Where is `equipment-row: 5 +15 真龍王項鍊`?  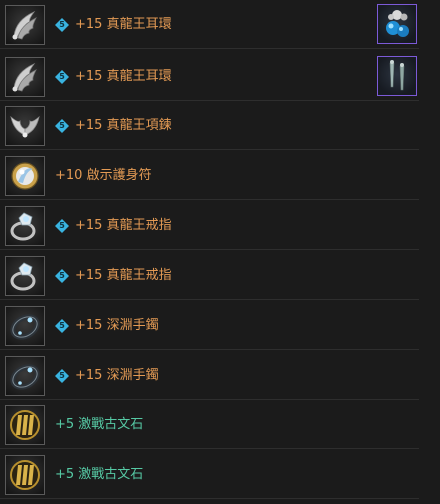 equipment-row: 5 +15 真龍王項鍊 is located at coordinates (209, 125).